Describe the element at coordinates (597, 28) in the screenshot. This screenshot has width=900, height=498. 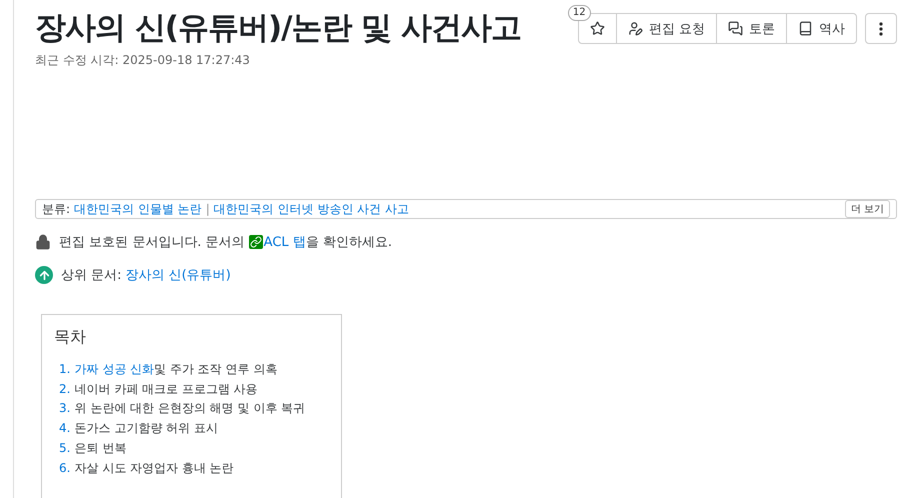
I see `star-icon` at that location.